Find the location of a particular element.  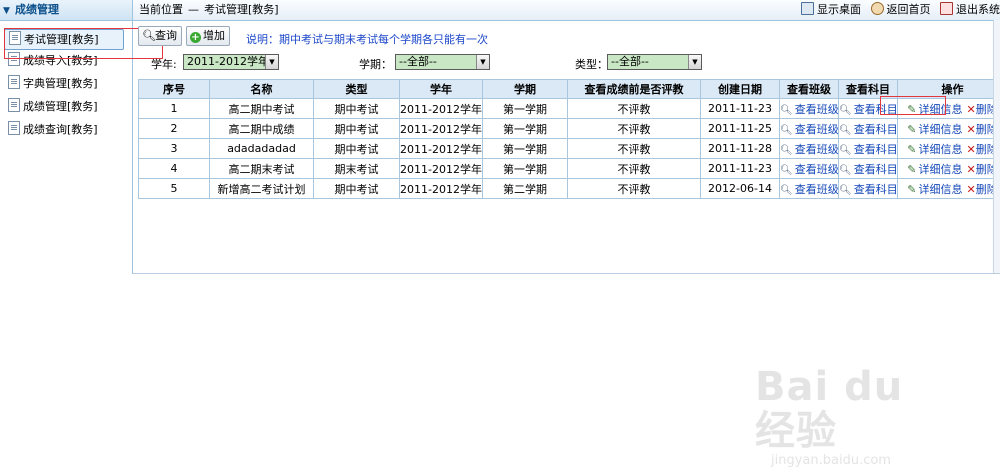

top-links: 显示桌面 返回首页 退出系统 is located at coordinates (897, 10).